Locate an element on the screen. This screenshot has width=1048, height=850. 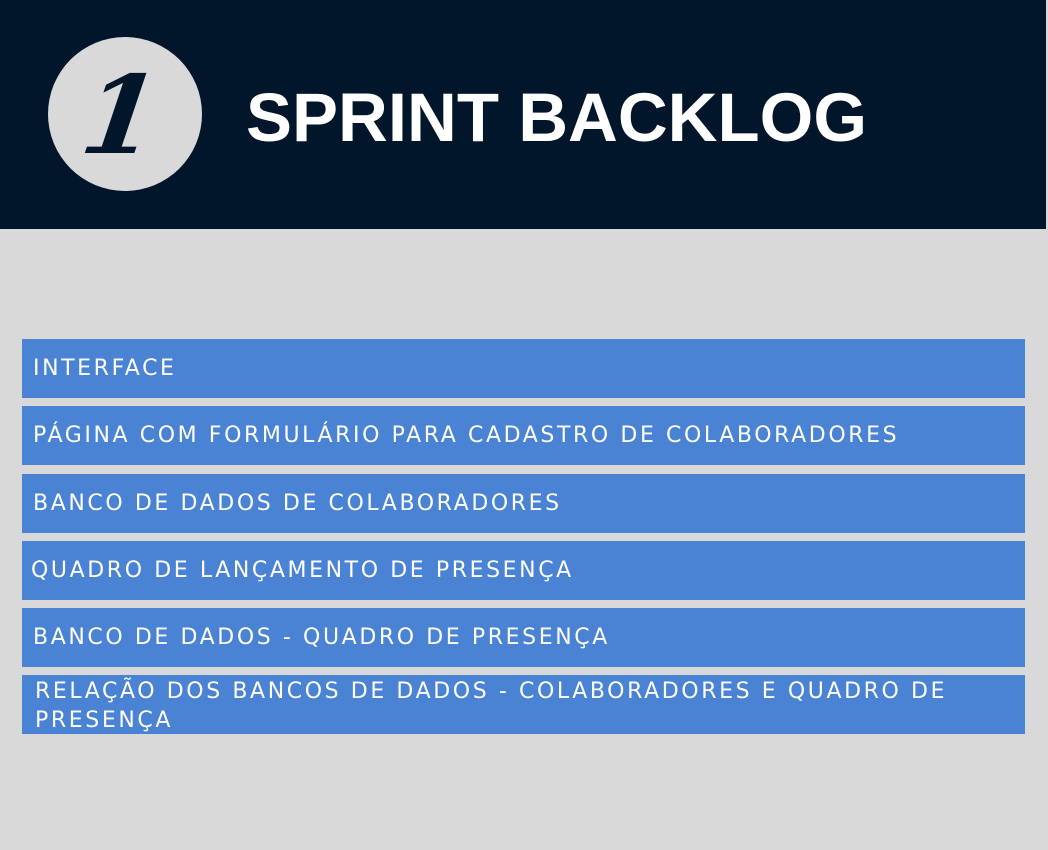
backlog-item-collaborators-database: BANCO DE DADOS DE COLABORADORES is located at coordinates (523, 503).